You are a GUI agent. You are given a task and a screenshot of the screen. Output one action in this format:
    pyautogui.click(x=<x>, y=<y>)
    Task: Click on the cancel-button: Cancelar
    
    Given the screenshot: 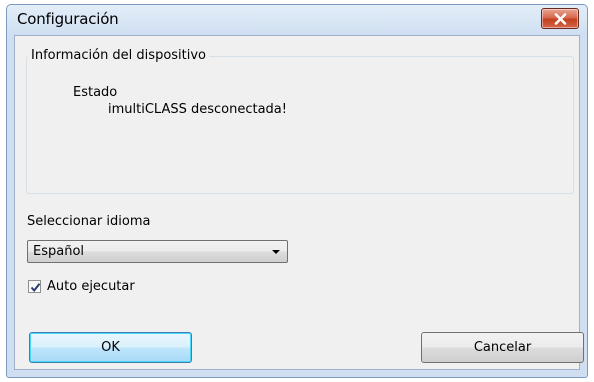 What is the action you would take?
    pyautogui.click(x=502, y=347)
    